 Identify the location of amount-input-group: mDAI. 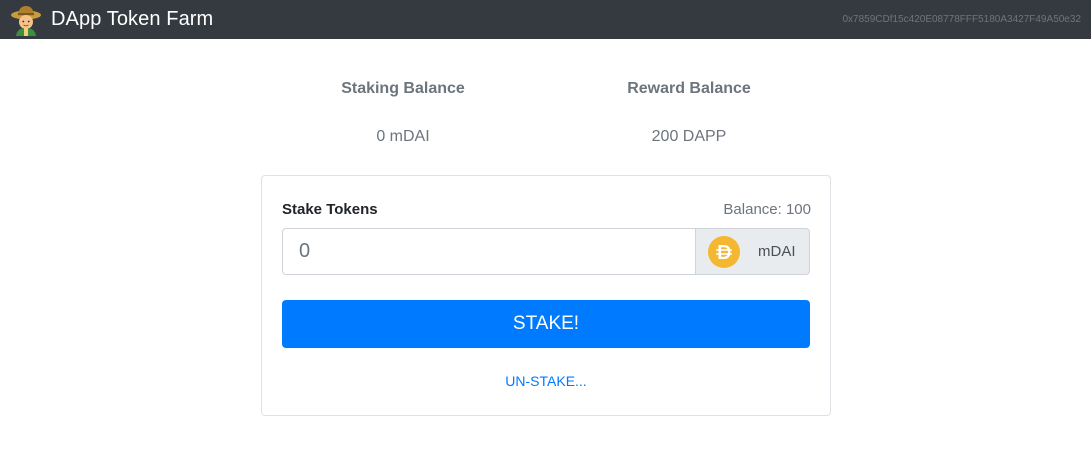
(546, 251).